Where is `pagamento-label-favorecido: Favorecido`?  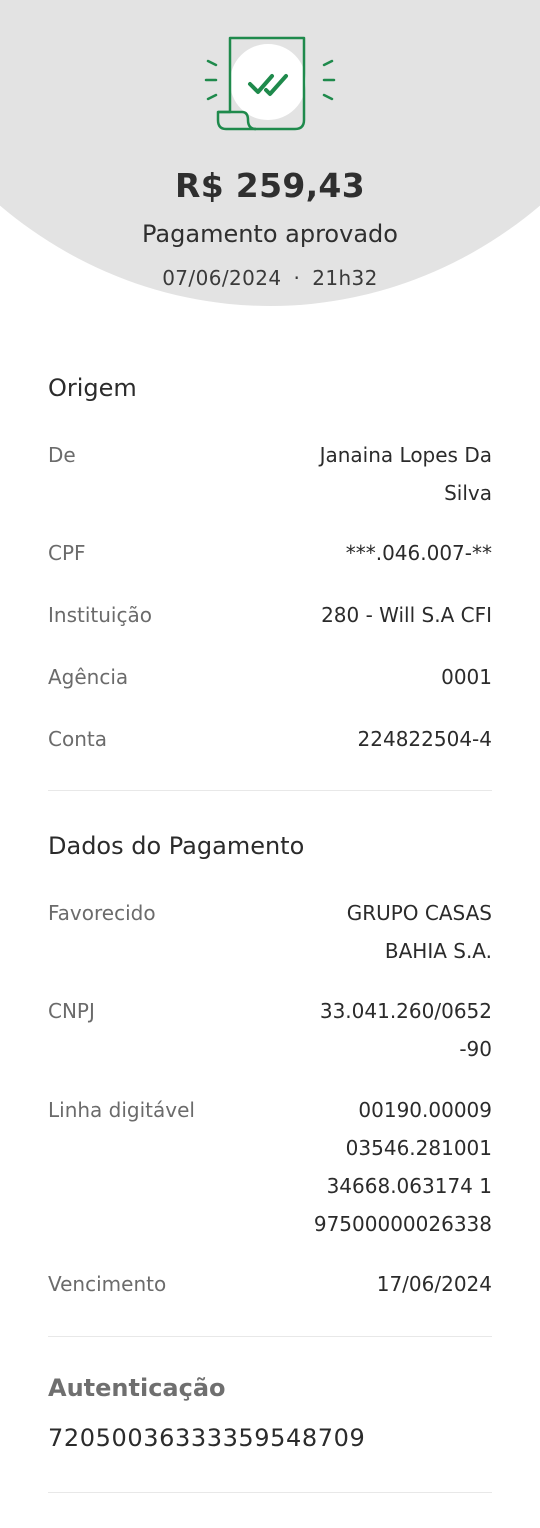 pagamento-label-favorecido: Favorecido is located at coordinates (102, 913).